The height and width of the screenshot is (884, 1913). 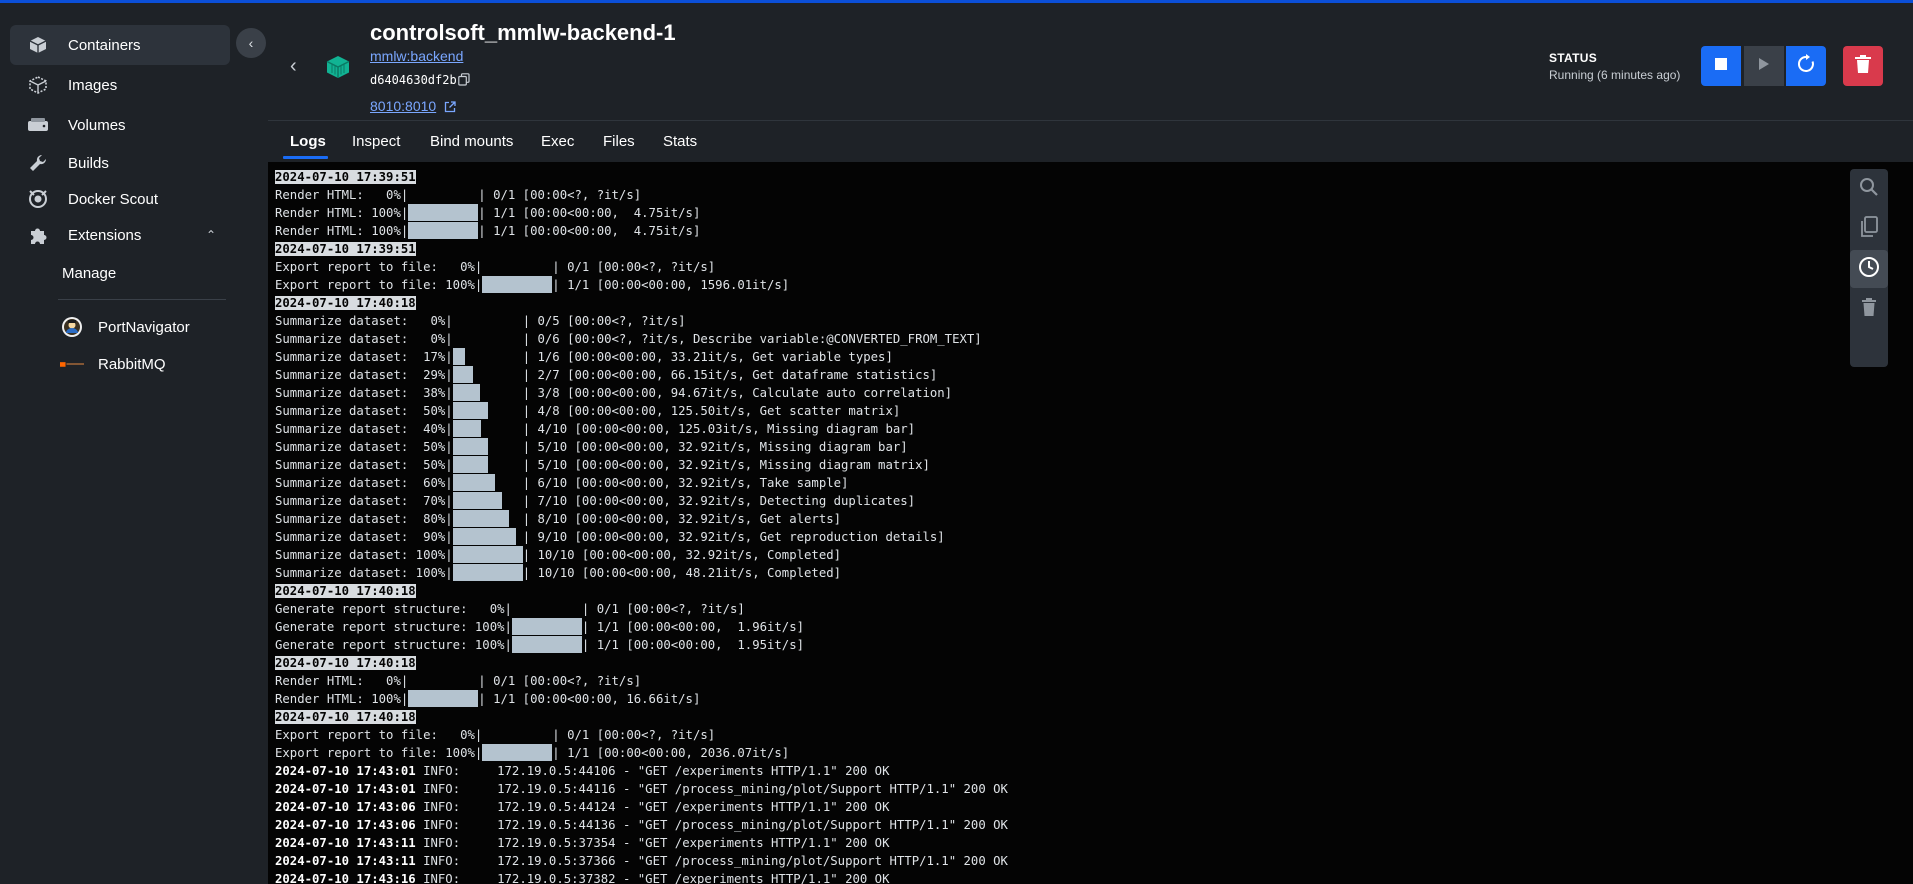 What do you see at coordinates (376, 141) in the screenshot?
I see `tab-inspect: Inspect` at bounding box center [376, 141].